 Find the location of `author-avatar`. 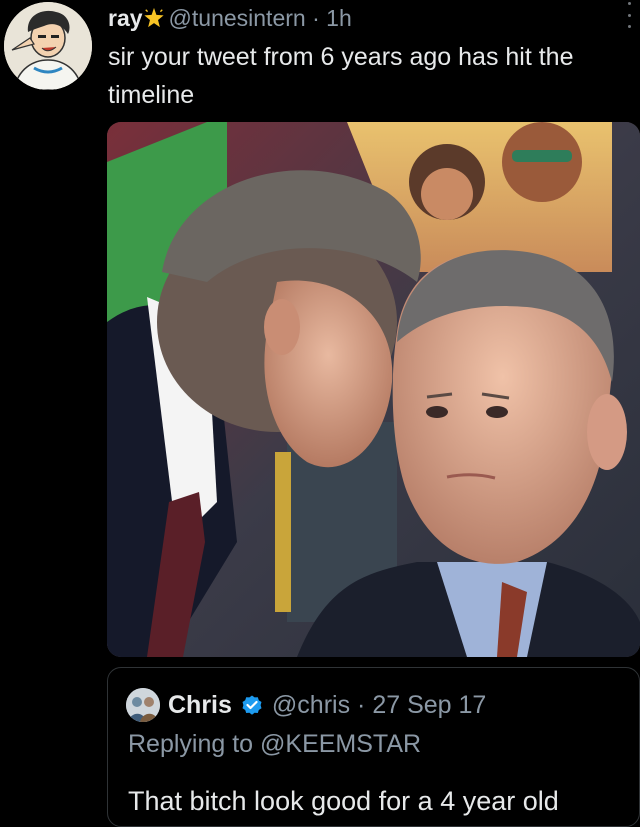

author-avatar is located at coordinates (48, 46).